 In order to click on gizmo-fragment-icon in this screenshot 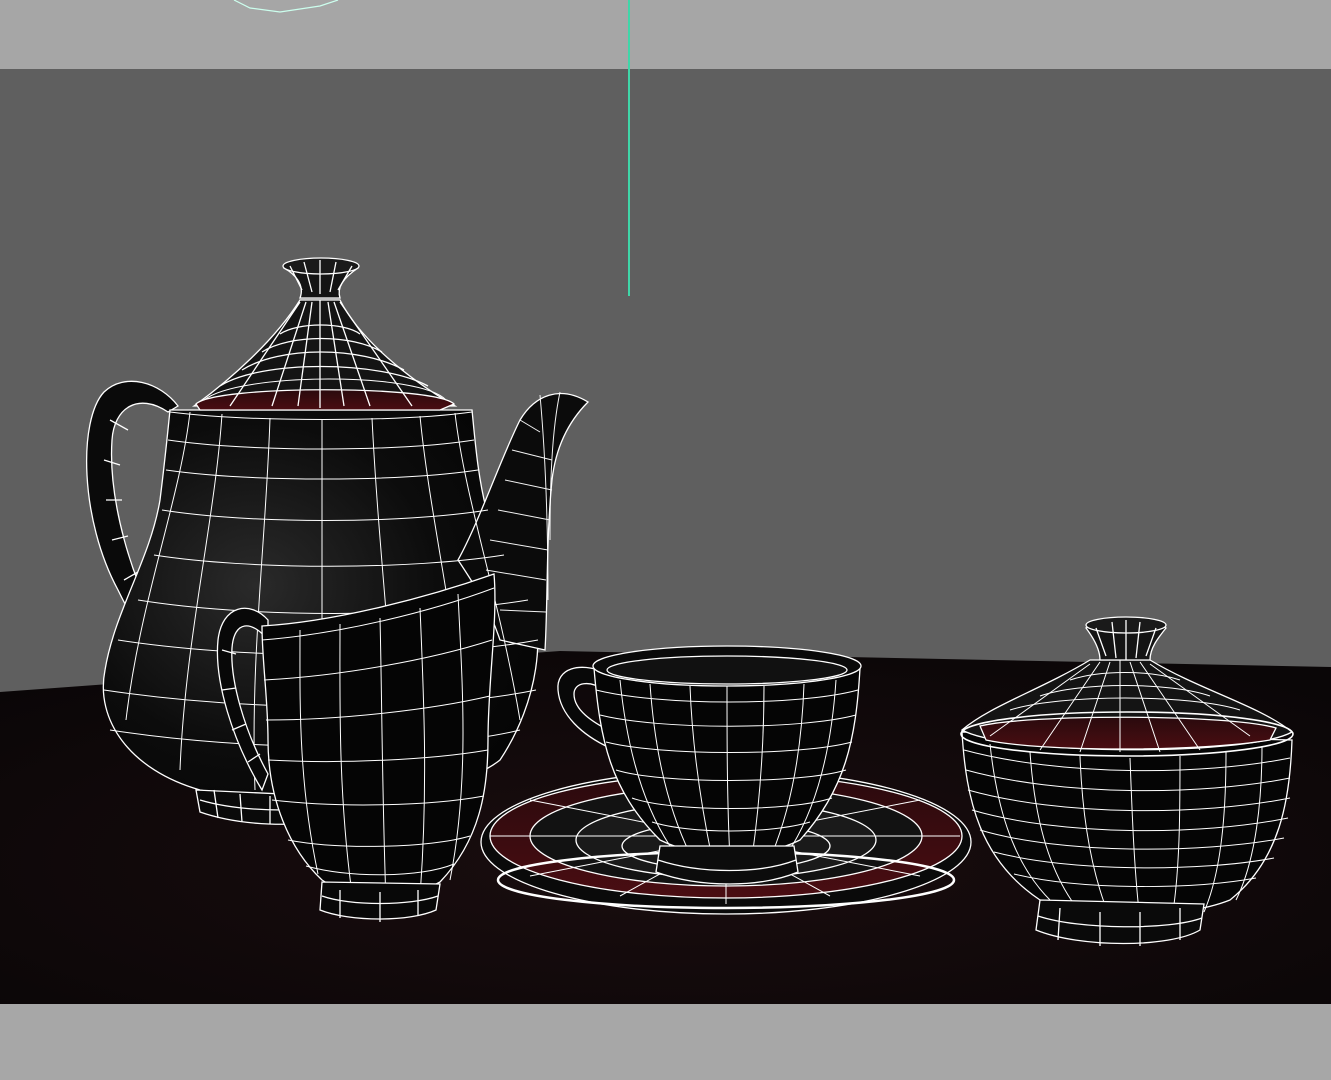, I will do `click(286, 6)`.